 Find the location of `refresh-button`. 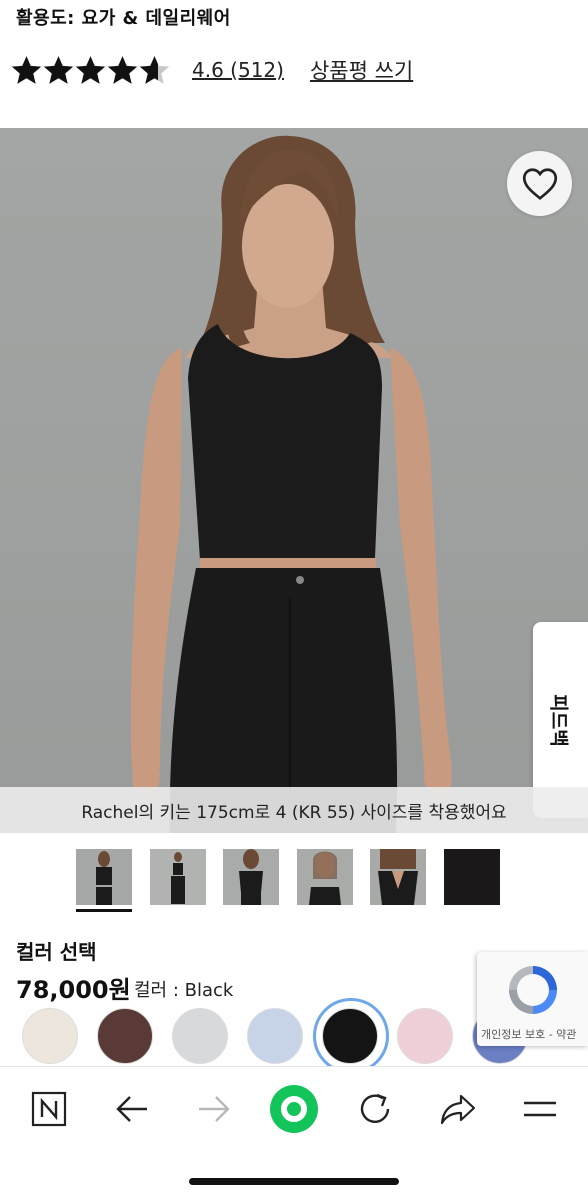

refresh-button is located at coordinates (375, 1109).